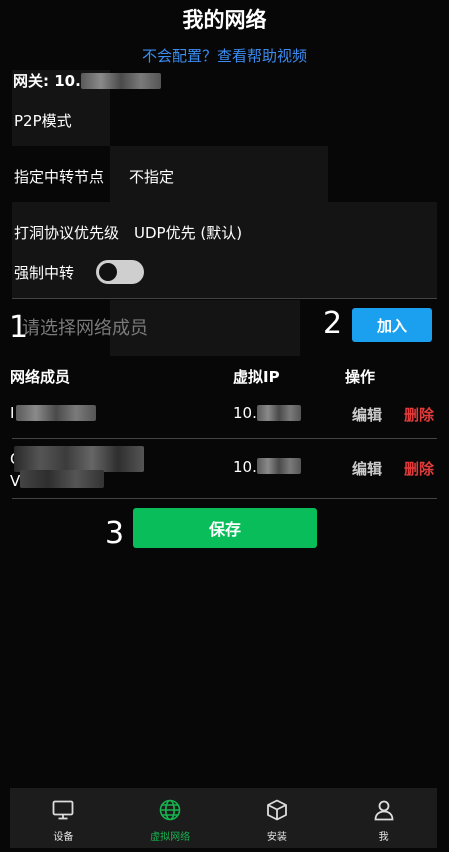  Describe the element at coordinates (43, 121) in the screenshot. I see `p2p-mode-label: P2P模式` at that location.